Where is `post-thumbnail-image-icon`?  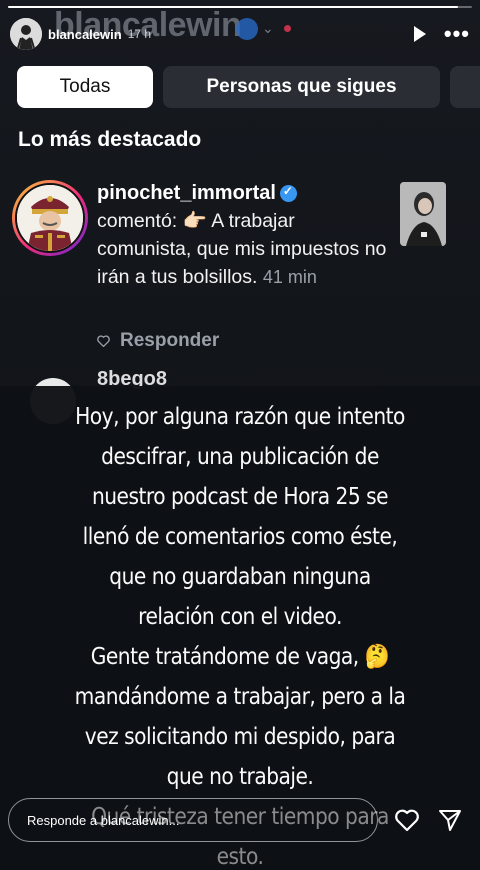
post-thumbnail-image-icon is located at coordinates (423, 214).